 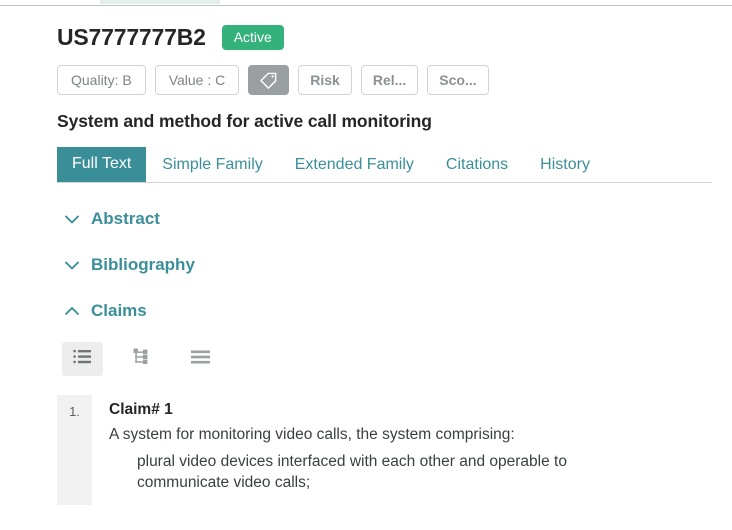 What do you see at coordinates (397, 359) in the screenshot?
I see `claims-view-toolbar` at bounding box center [397, 359].